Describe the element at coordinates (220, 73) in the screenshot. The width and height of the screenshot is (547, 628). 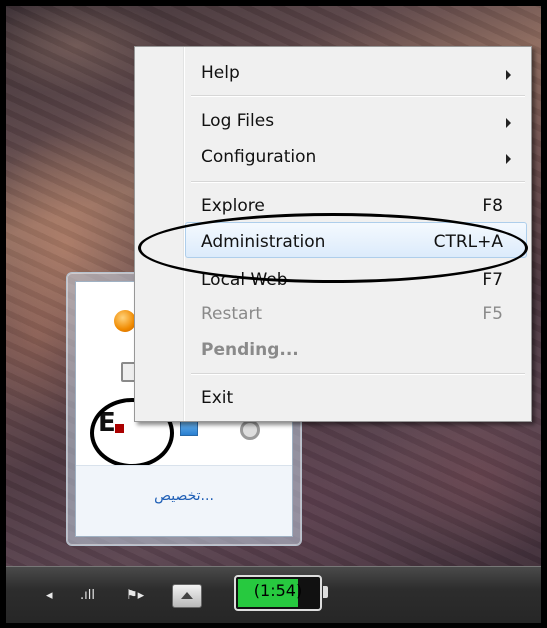
I see `menu-item-label: Help` at that location.